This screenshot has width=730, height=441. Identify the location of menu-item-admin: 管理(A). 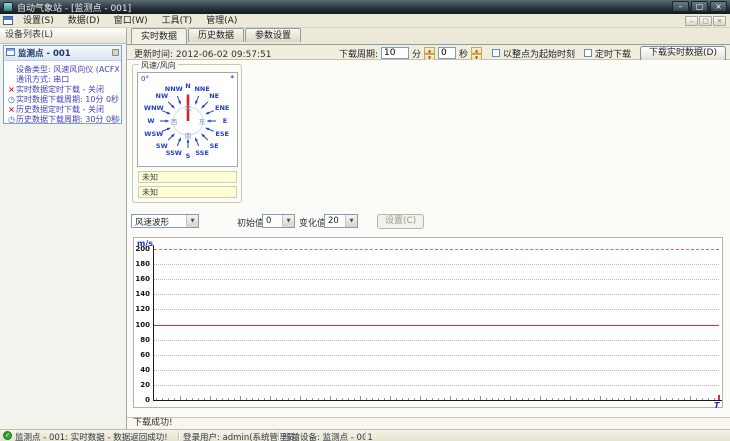
(221, 21).